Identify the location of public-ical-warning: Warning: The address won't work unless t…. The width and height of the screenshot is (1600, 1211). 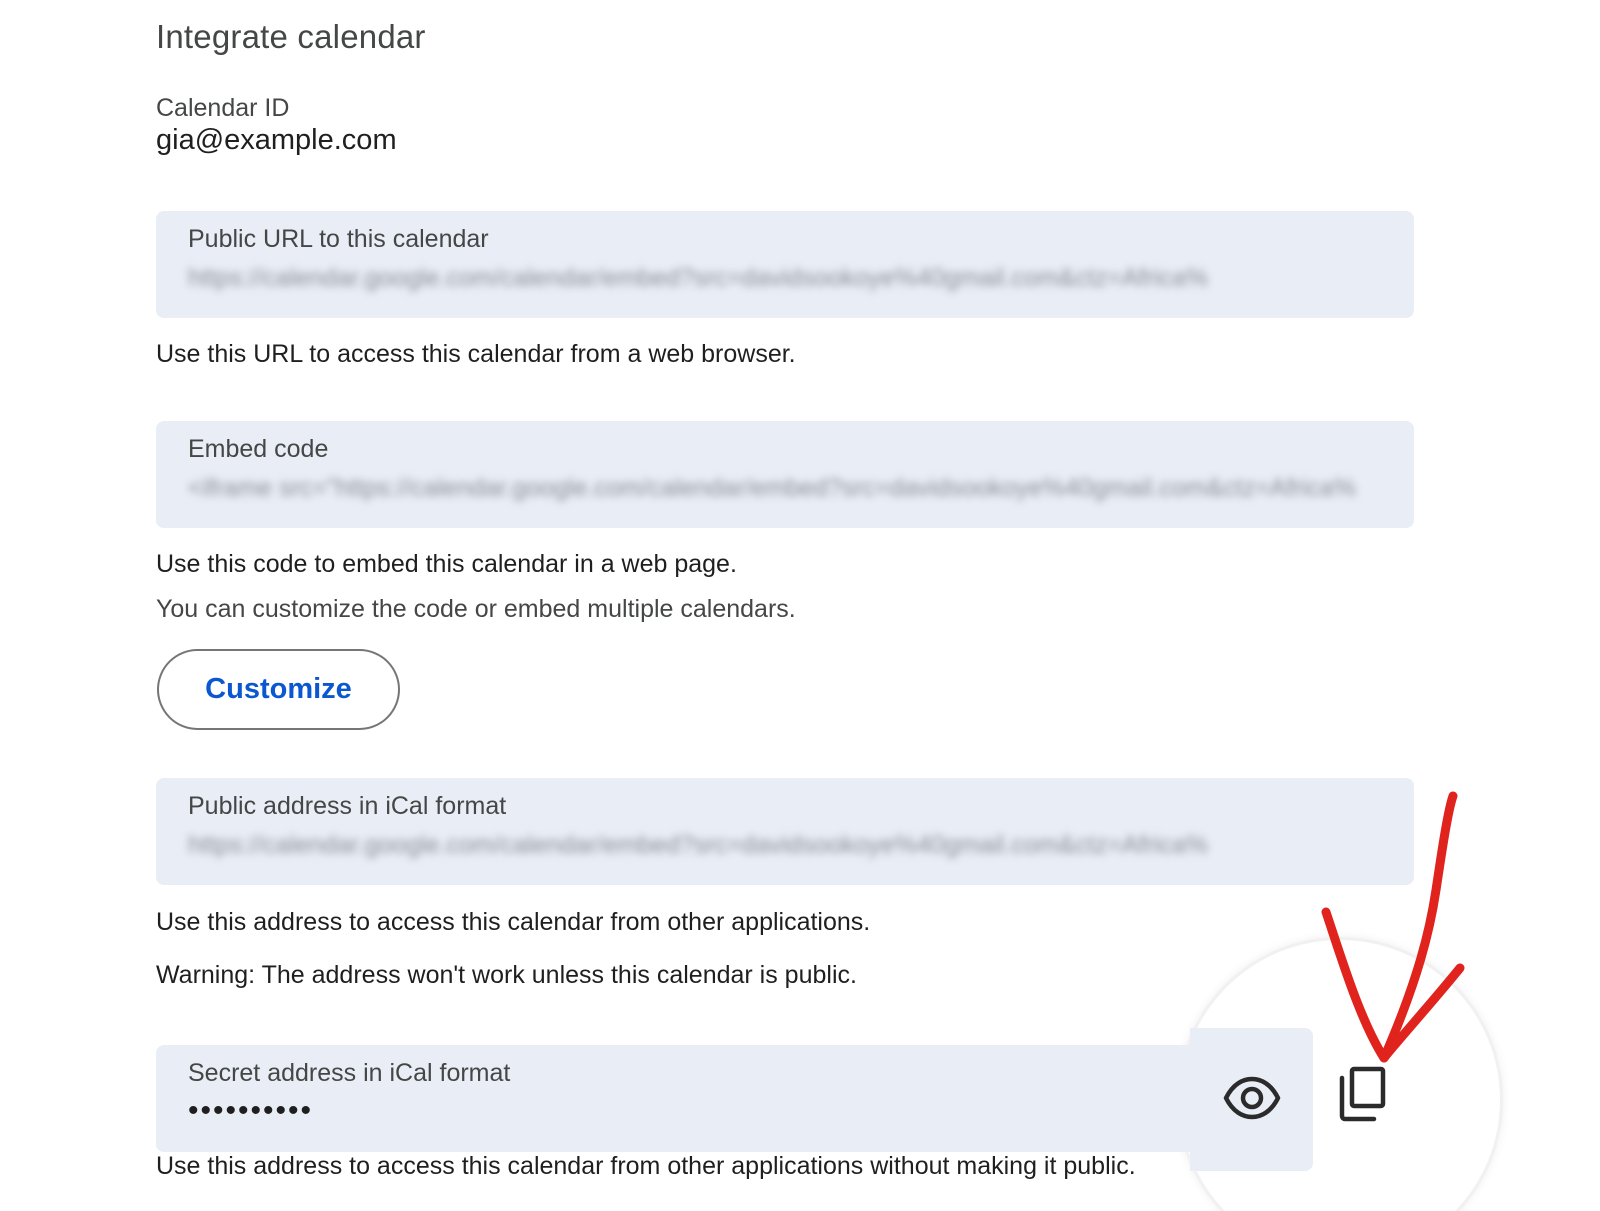
(506, 975).